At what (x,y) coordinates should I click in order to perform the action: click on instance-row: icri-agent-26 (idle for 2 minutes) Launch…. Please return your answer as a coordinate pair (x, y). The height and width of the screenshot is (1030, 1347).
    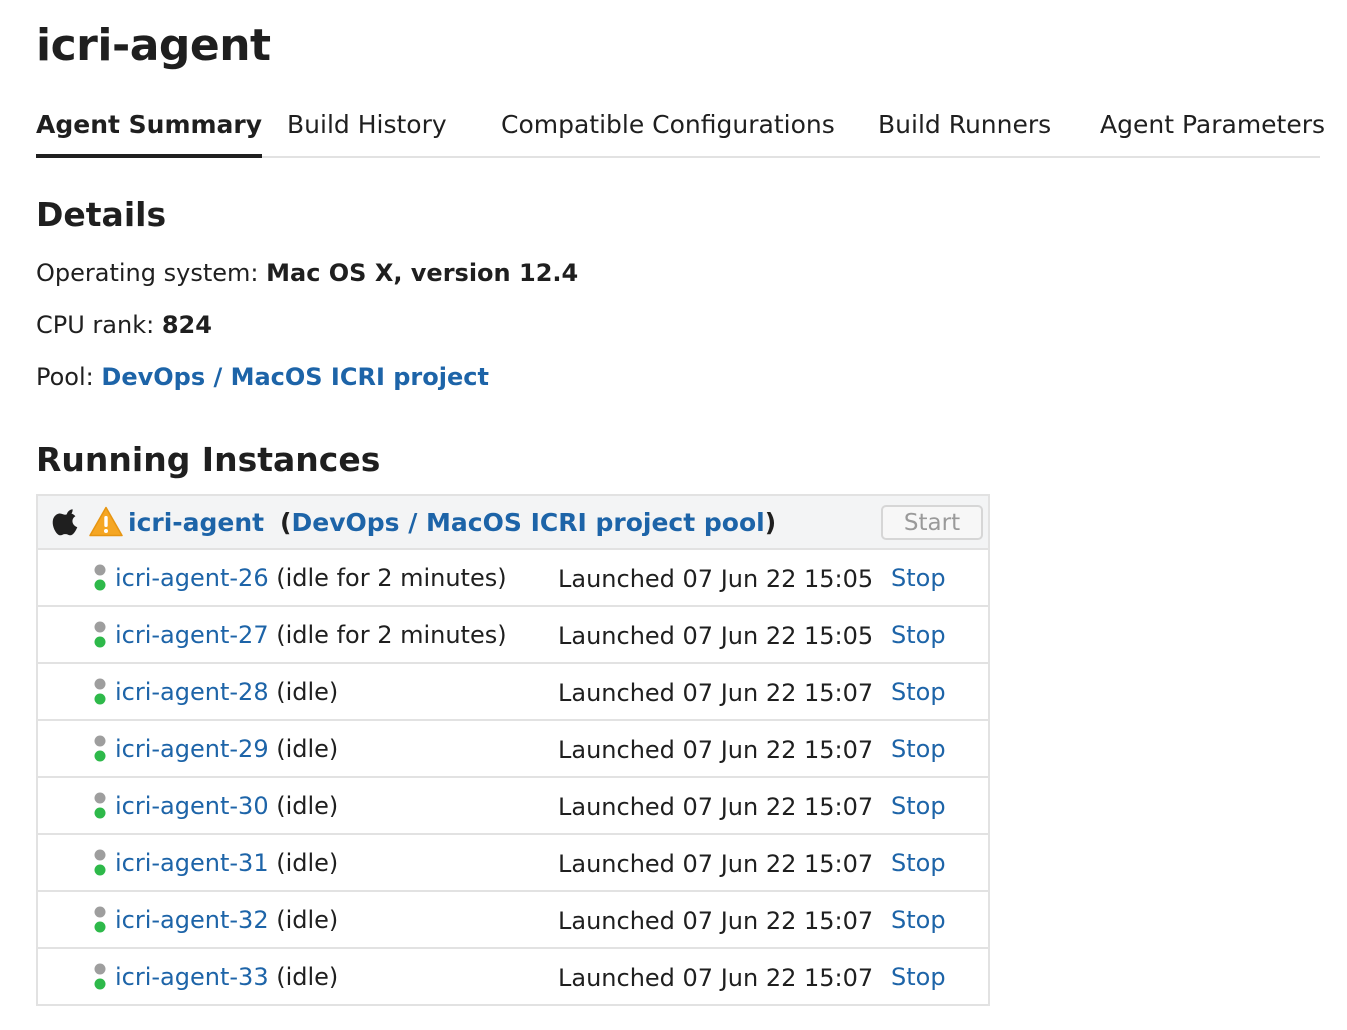
    Looking at the image, I should click on (513, 578).